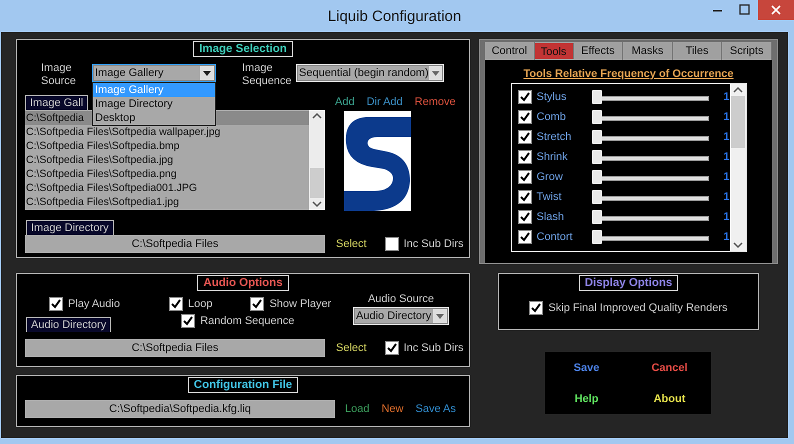  What do you see at coordinates (59, 75) in the screenshot?
I see `image-source-label: Image Source` at bounding box center [59, 75].